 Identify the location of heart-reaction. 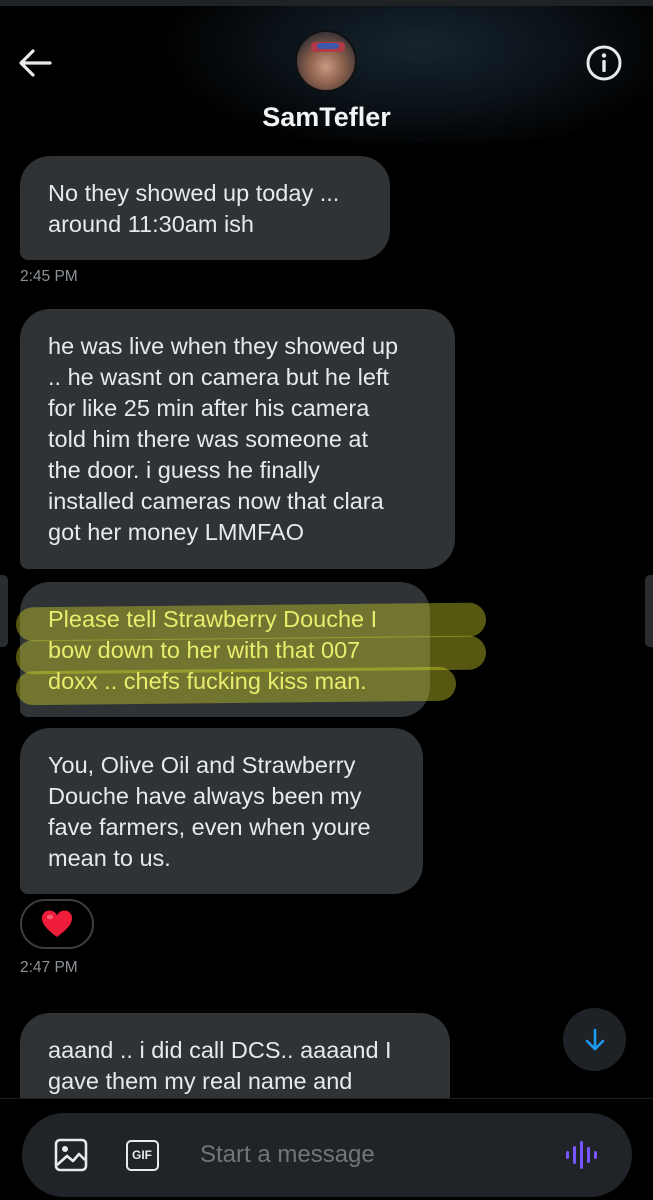
(57, 924).